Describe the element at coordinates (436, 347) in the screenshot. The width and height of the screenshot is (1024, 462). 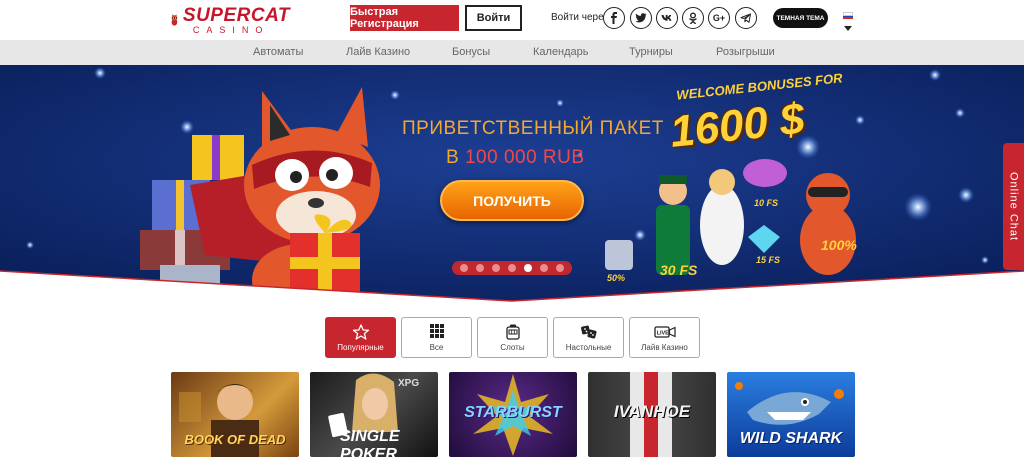
I see `category-label: Все` at that location.